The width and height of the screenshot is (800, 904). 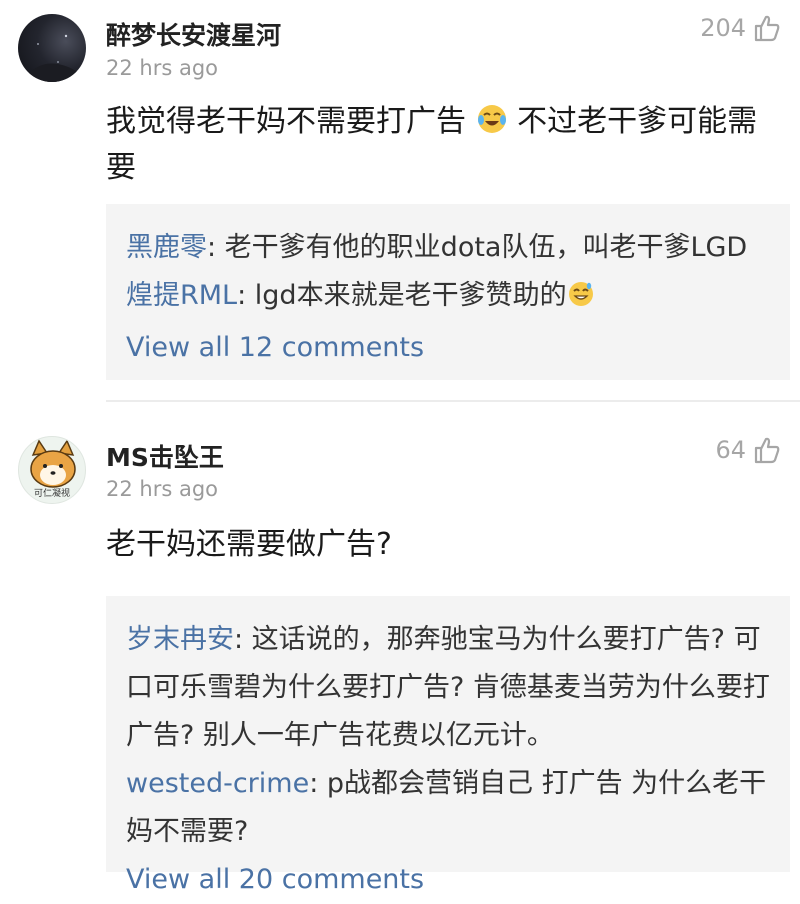 What do you see at coordinates (448, 348) in the screenshot?
I see `view-all-comments-link: View all 12 comments` at bounding box center [448, 348].